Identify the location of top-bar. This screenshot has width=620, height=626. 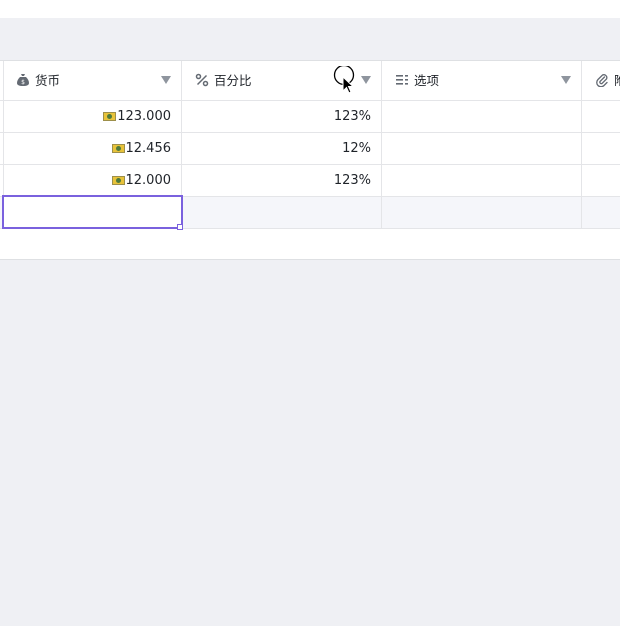
(310, 9).